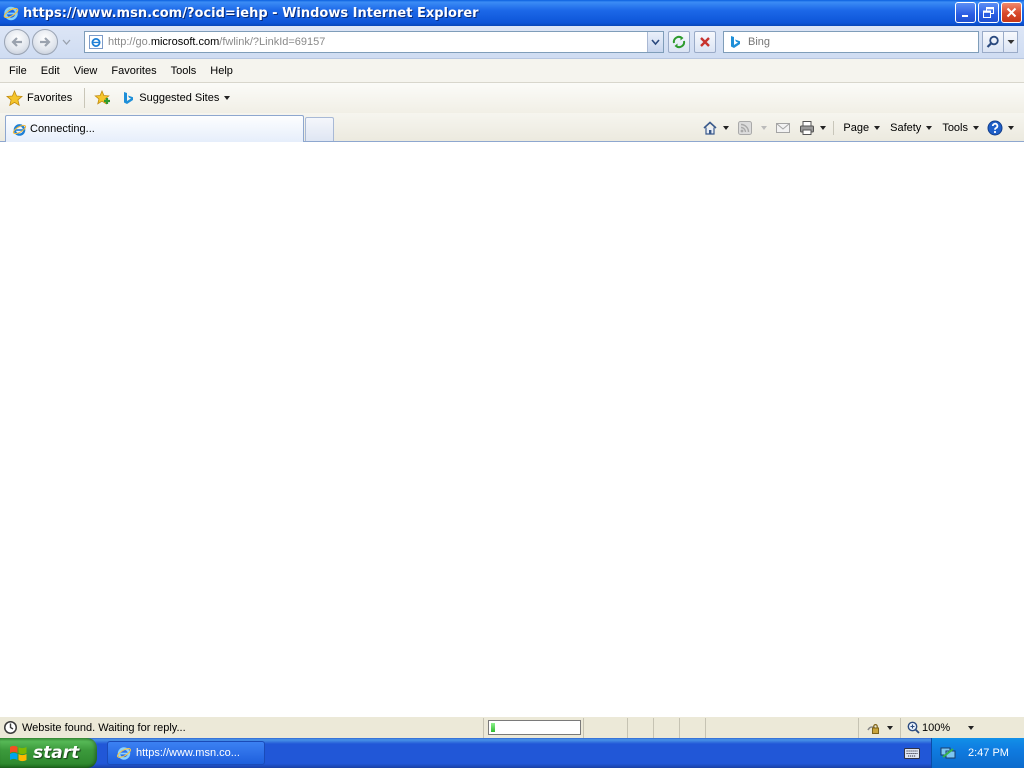  What do you see at coordinates (834, 128) in the screenshot?
I see `command-separator` at bounding box center [834, 128].